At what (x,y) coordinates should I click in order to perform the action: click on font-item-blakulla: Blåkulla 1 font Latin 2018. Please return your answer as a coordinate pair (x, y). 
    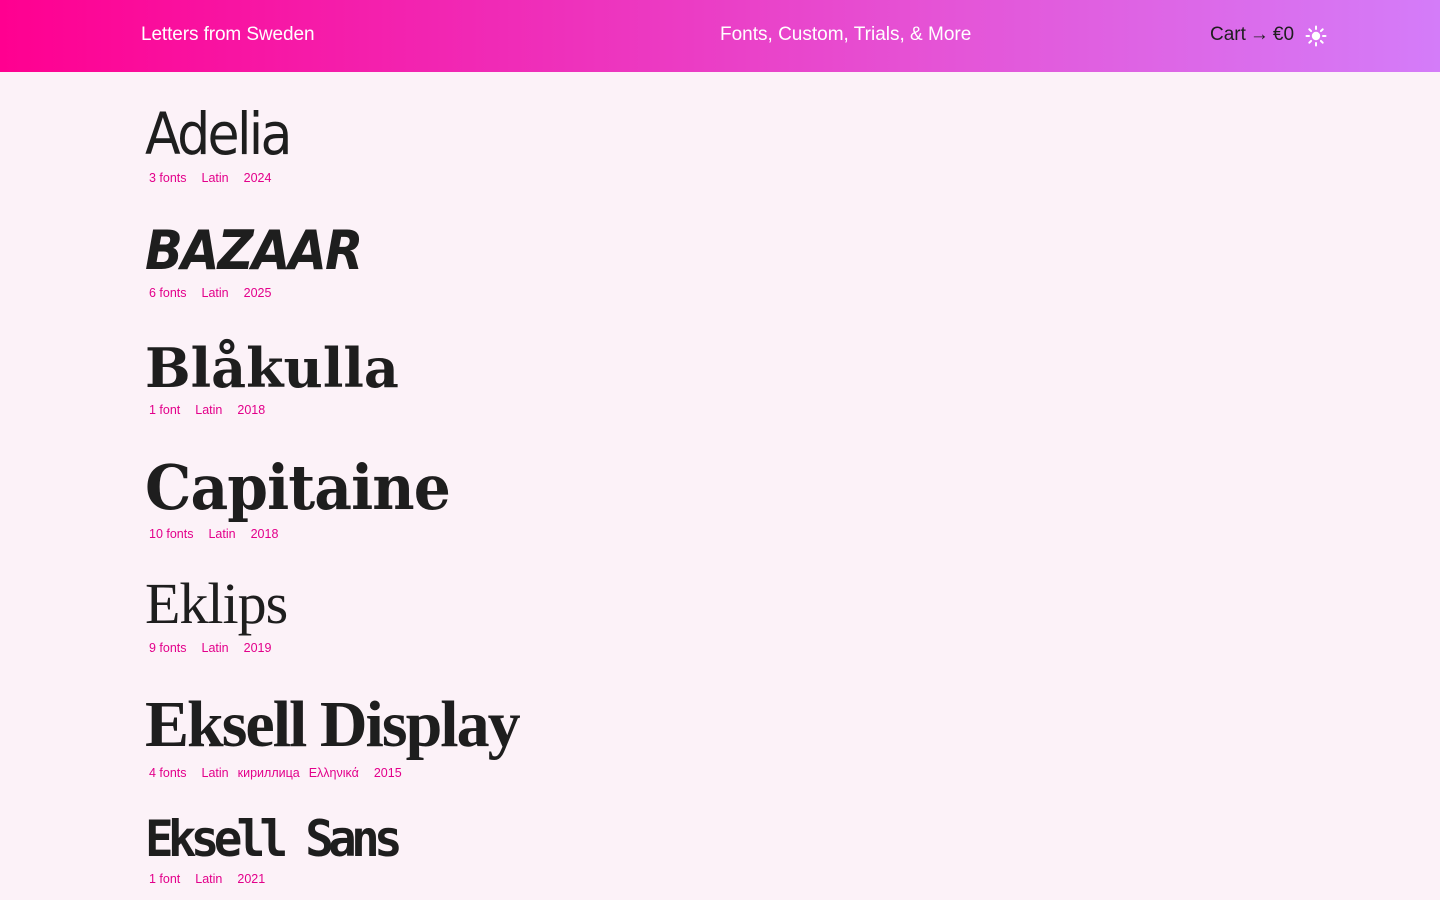
    Looking at the image, I should click on (272, 379).